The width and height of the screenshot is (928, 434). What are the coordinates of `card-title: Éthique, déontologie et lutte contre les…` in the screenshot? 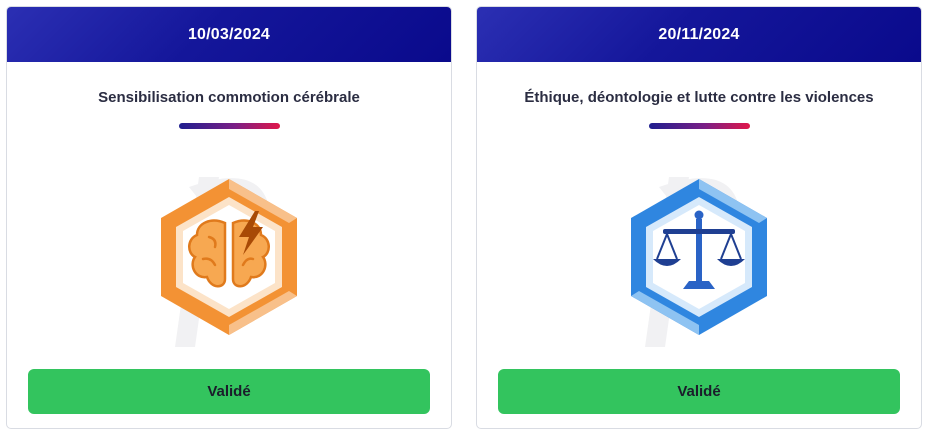 It's located at (699, 97).